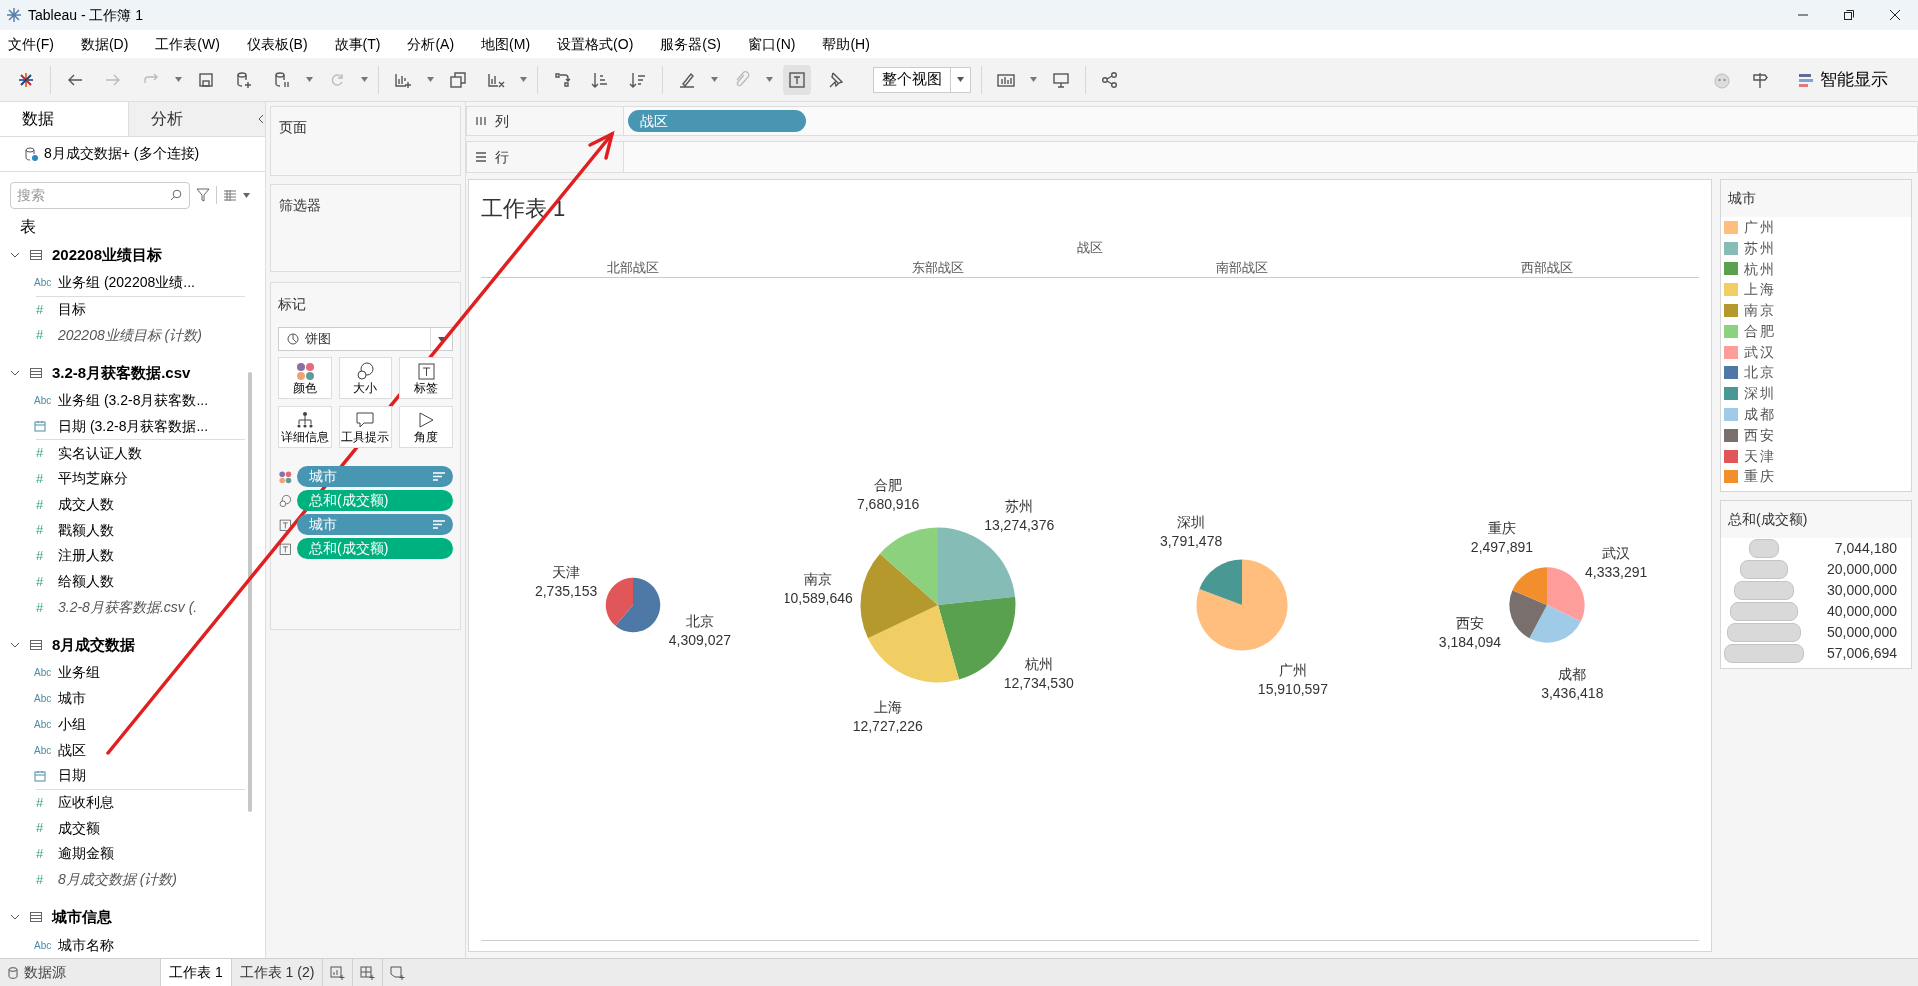 Image resolution: width=1918 pixels, height=986 pixels. Describe the element at coordinates (86, 530) in the screenshot. I see `field-item: 戳额人数` at that location.